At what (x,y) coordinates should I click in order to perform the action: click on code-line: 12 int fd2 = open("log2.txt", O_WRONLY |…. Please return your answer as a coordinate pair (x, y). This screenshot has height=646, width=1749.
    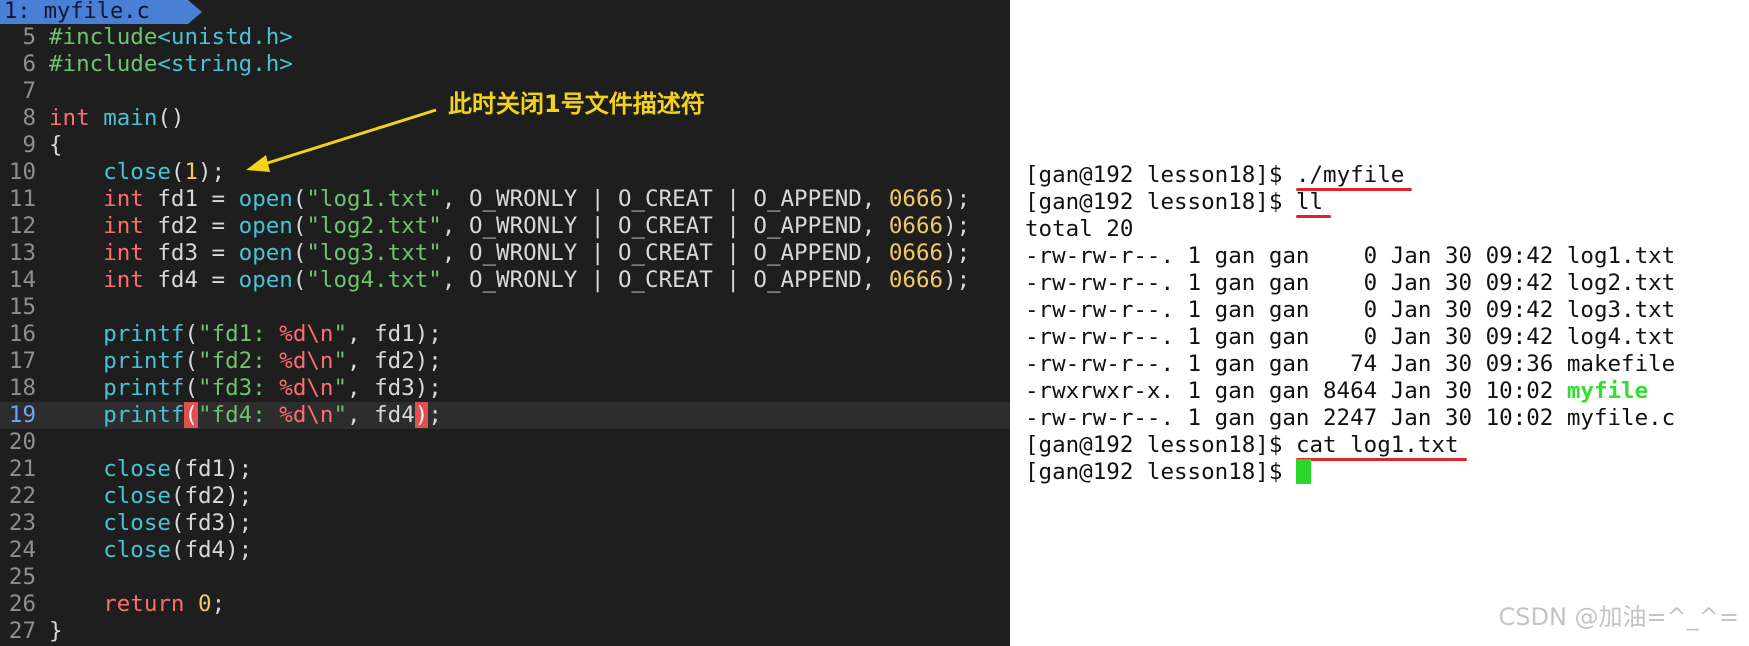
    Looking at the image, I should click on (505, 226).